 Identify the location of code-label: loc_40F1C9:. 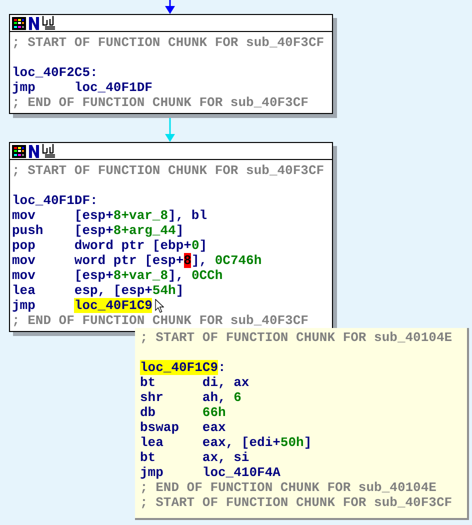
(183, 367).